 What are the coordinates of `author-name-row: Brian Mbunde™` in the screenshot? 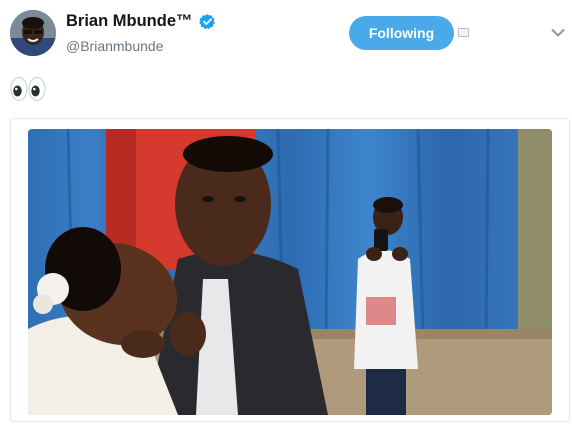 It's located at (141, 21).